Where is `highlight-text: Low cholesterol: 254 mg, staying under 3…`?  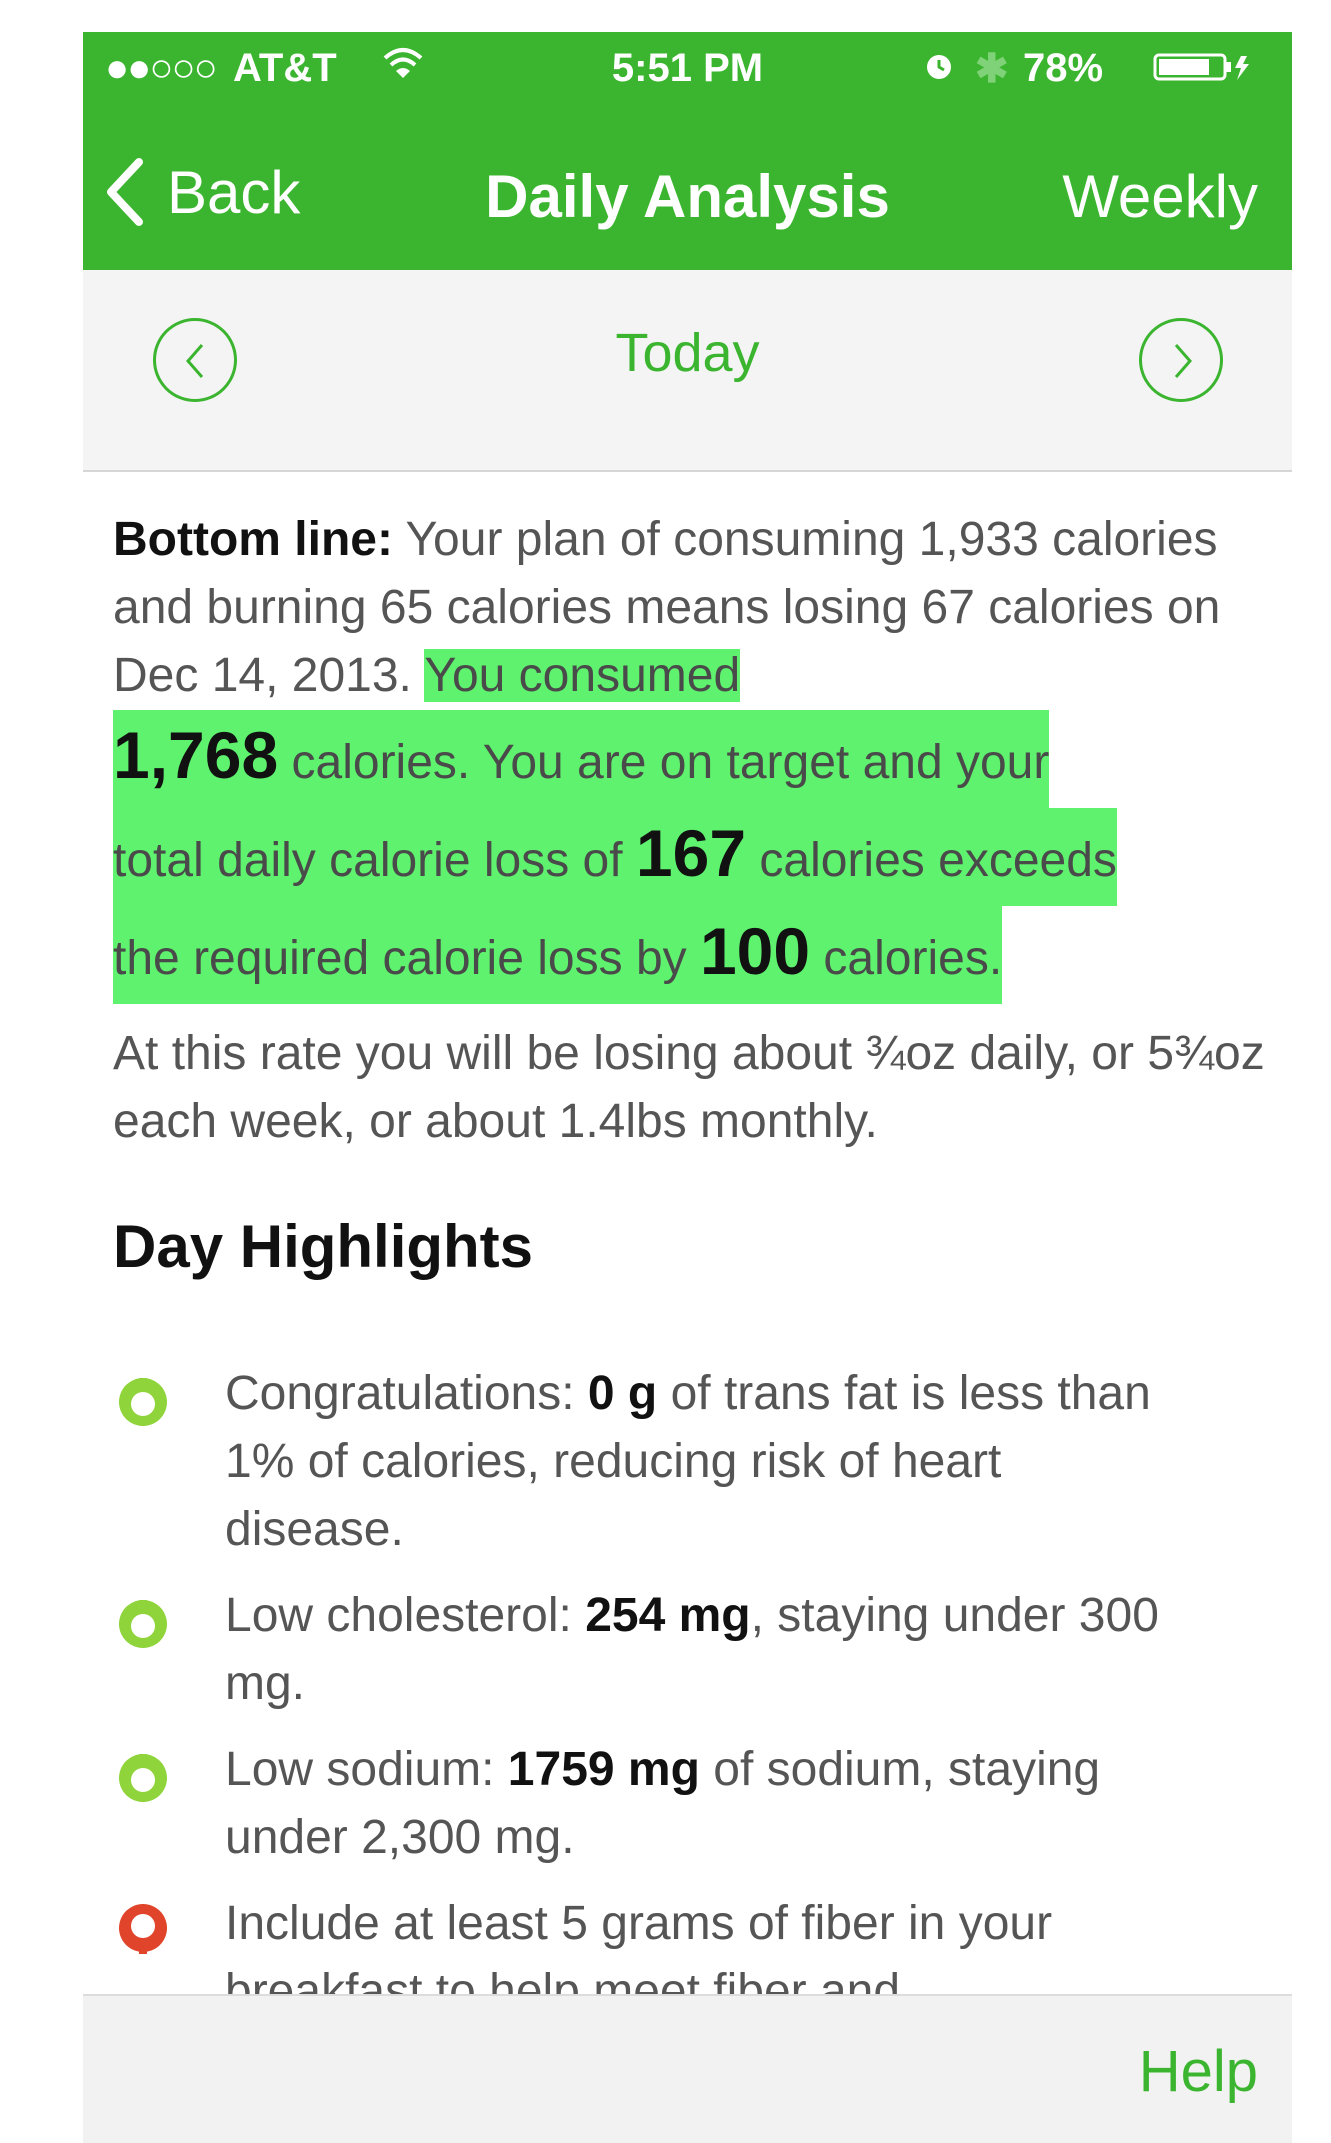 highlight-text: Low cholesterol: 254 mg, staying under 3… is located at coordinates (705, 1650).